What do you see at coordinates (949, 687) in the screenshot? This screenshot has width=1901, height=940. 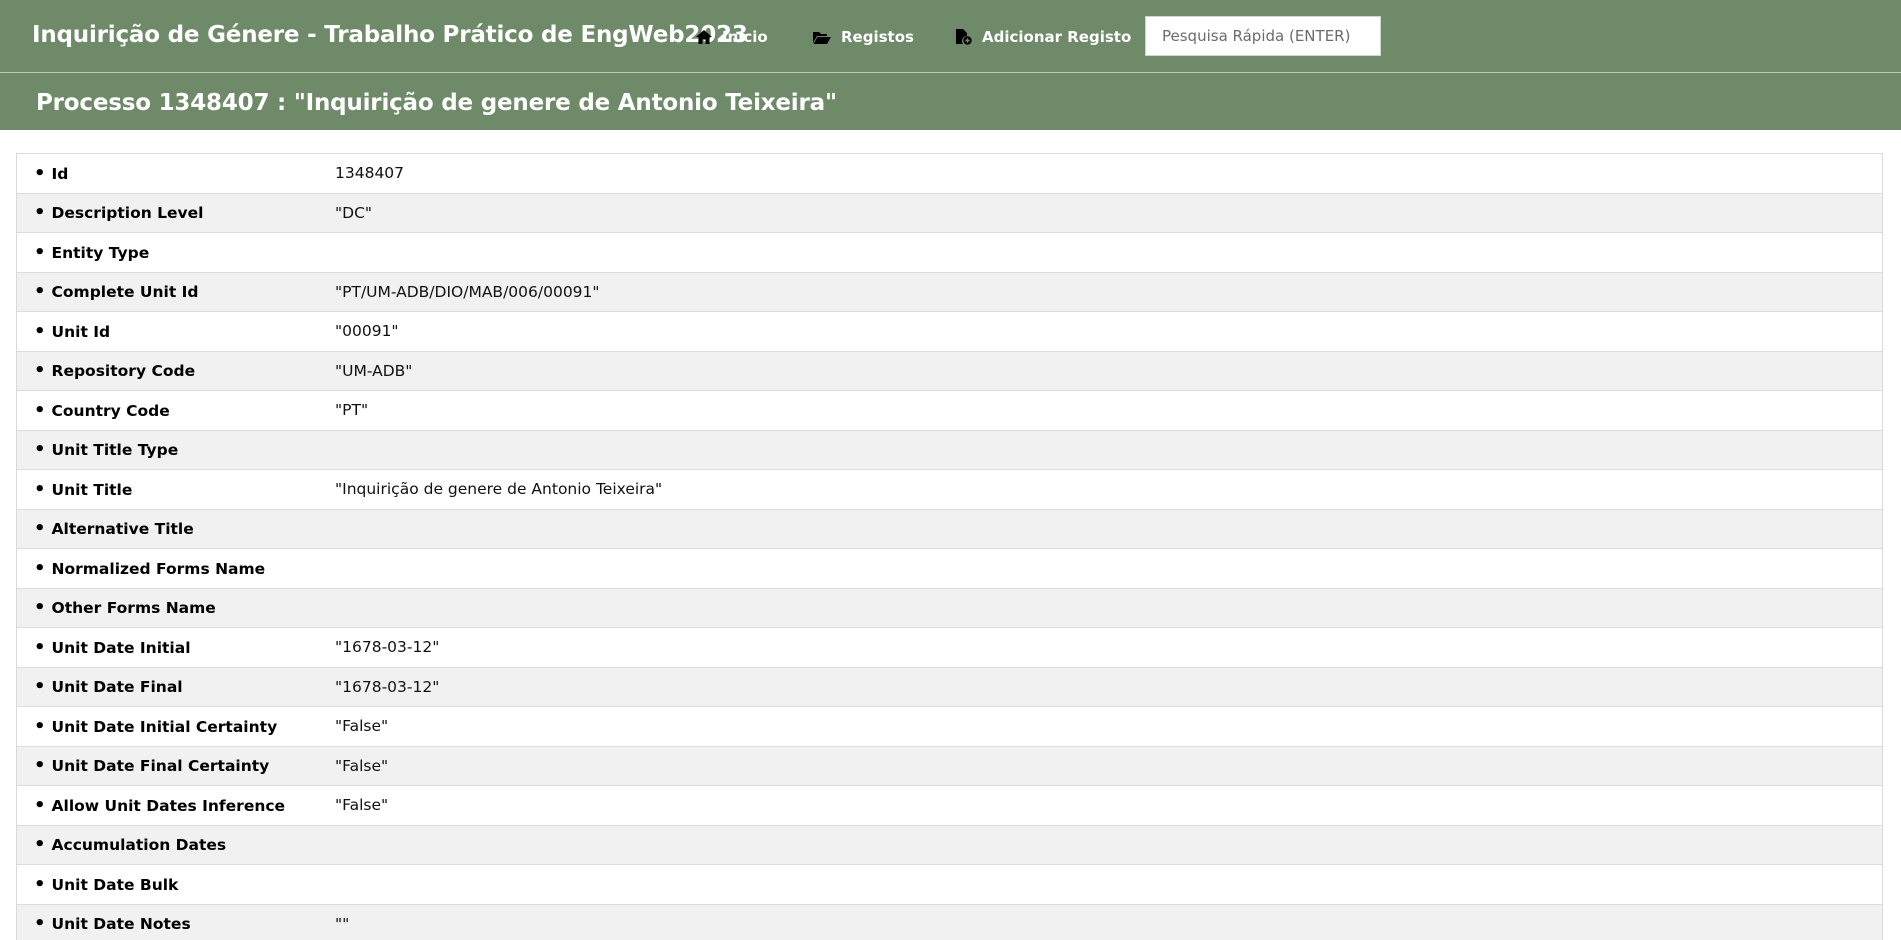 I see `record-row: Unit Date Final"1678-03-12"` at bounding box center [949, 687].